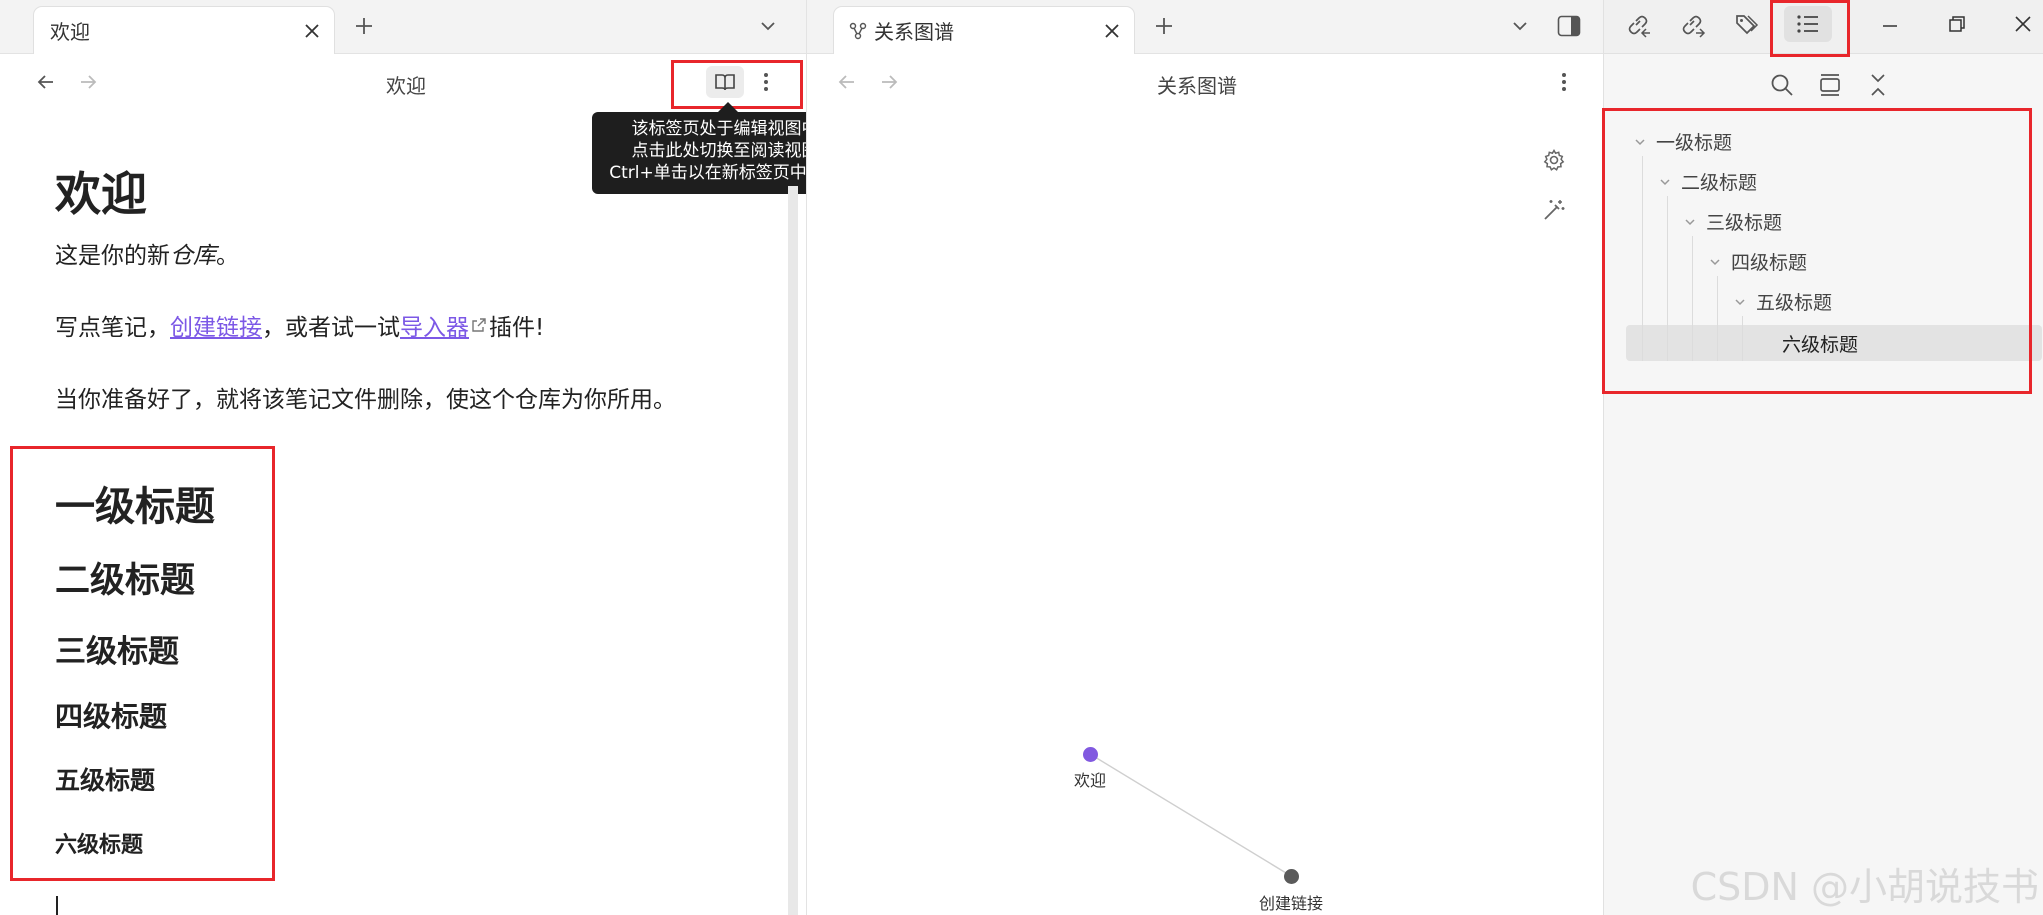 The image size is (2043, 915). What do you see at coordinates (111, 716) in the screenshot?
I see `heading-4: 四级标题` at bounding box center [111, 716].